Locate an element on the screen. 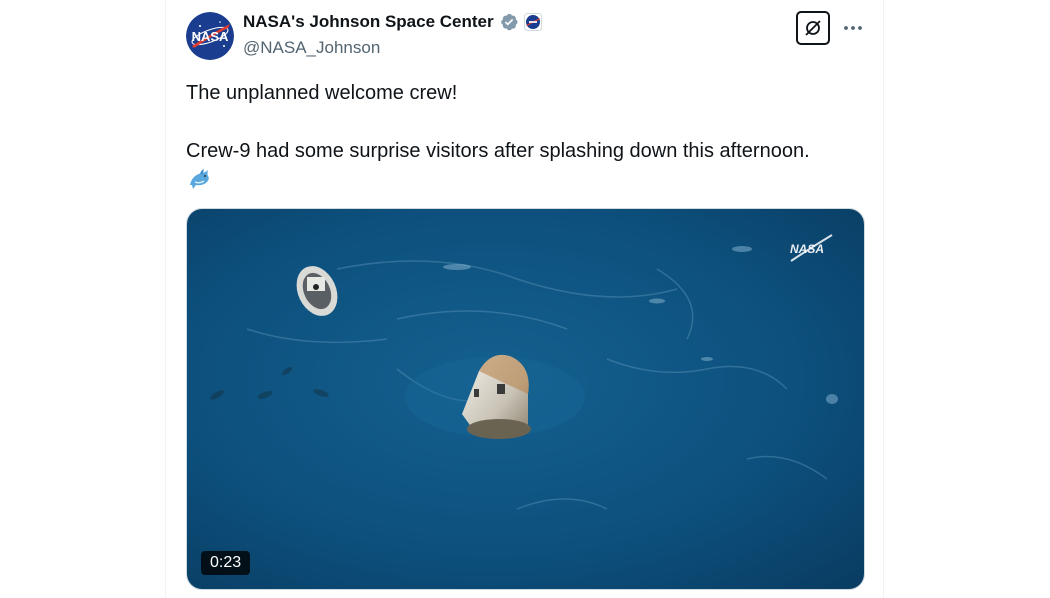 Image resolution: width=1050 pixels, height=598 pixels. author-display-name: NASA's Johnson Space Center is located at coordinates (368, 22).